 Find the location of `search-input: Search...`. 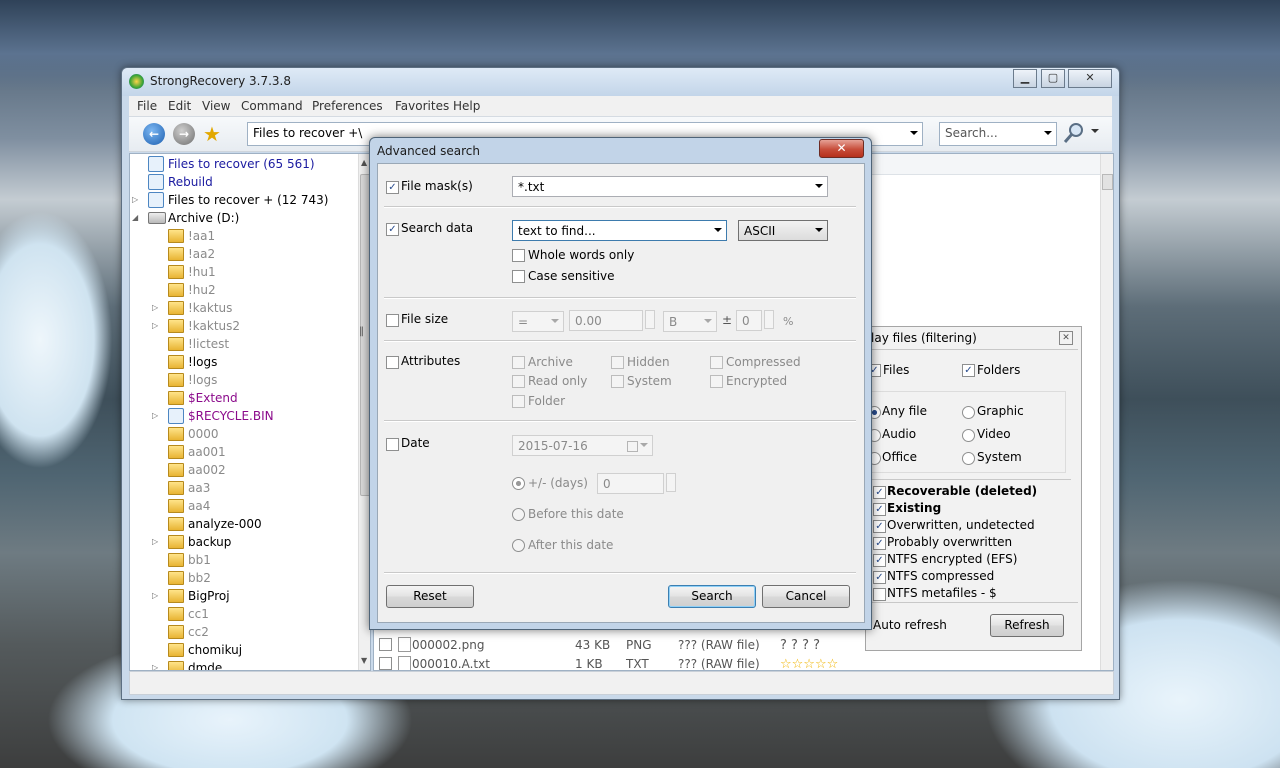

search-input: Search... is located at coordinates (998, 134).